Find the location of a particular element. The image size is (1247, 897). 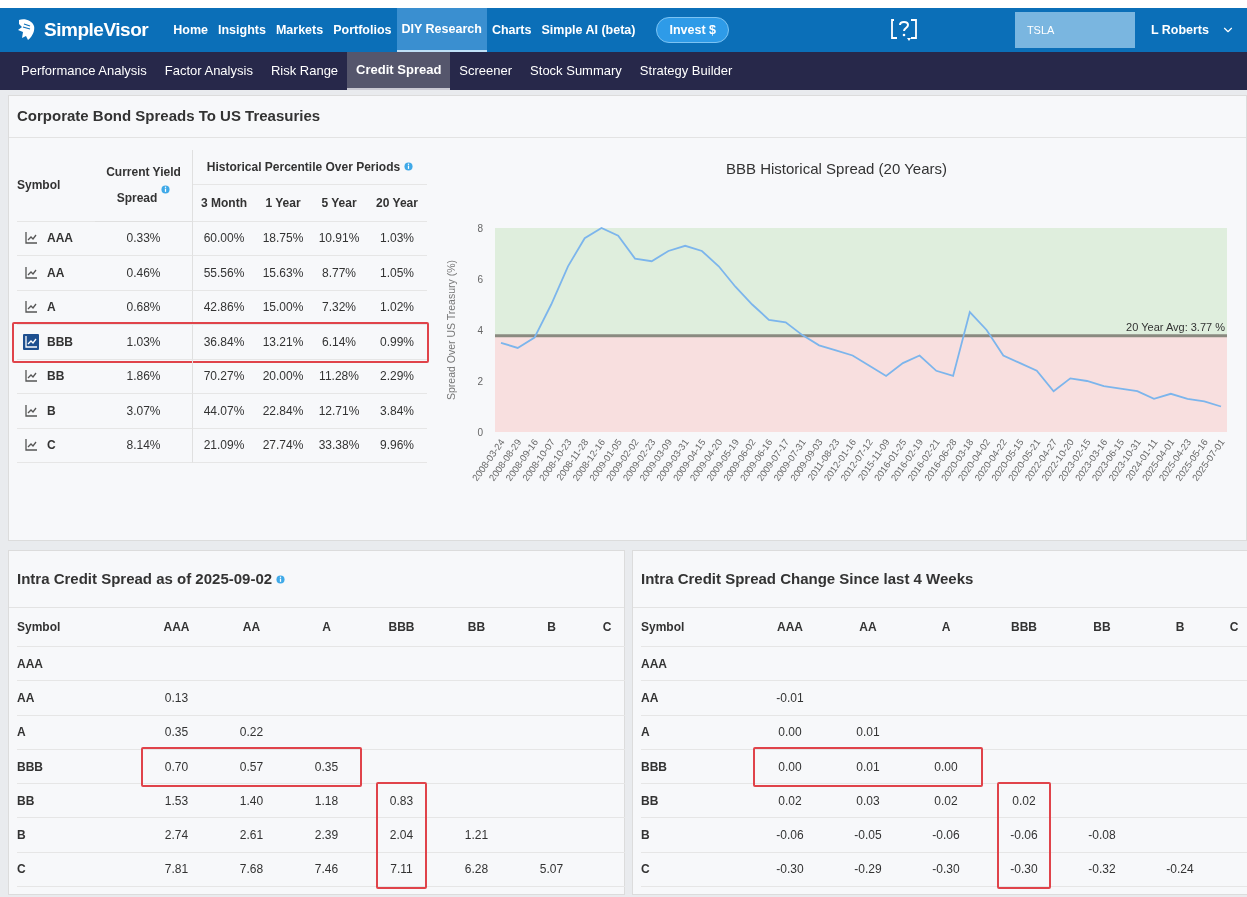

symbol-label: AA is located at coordinates (56, 273).